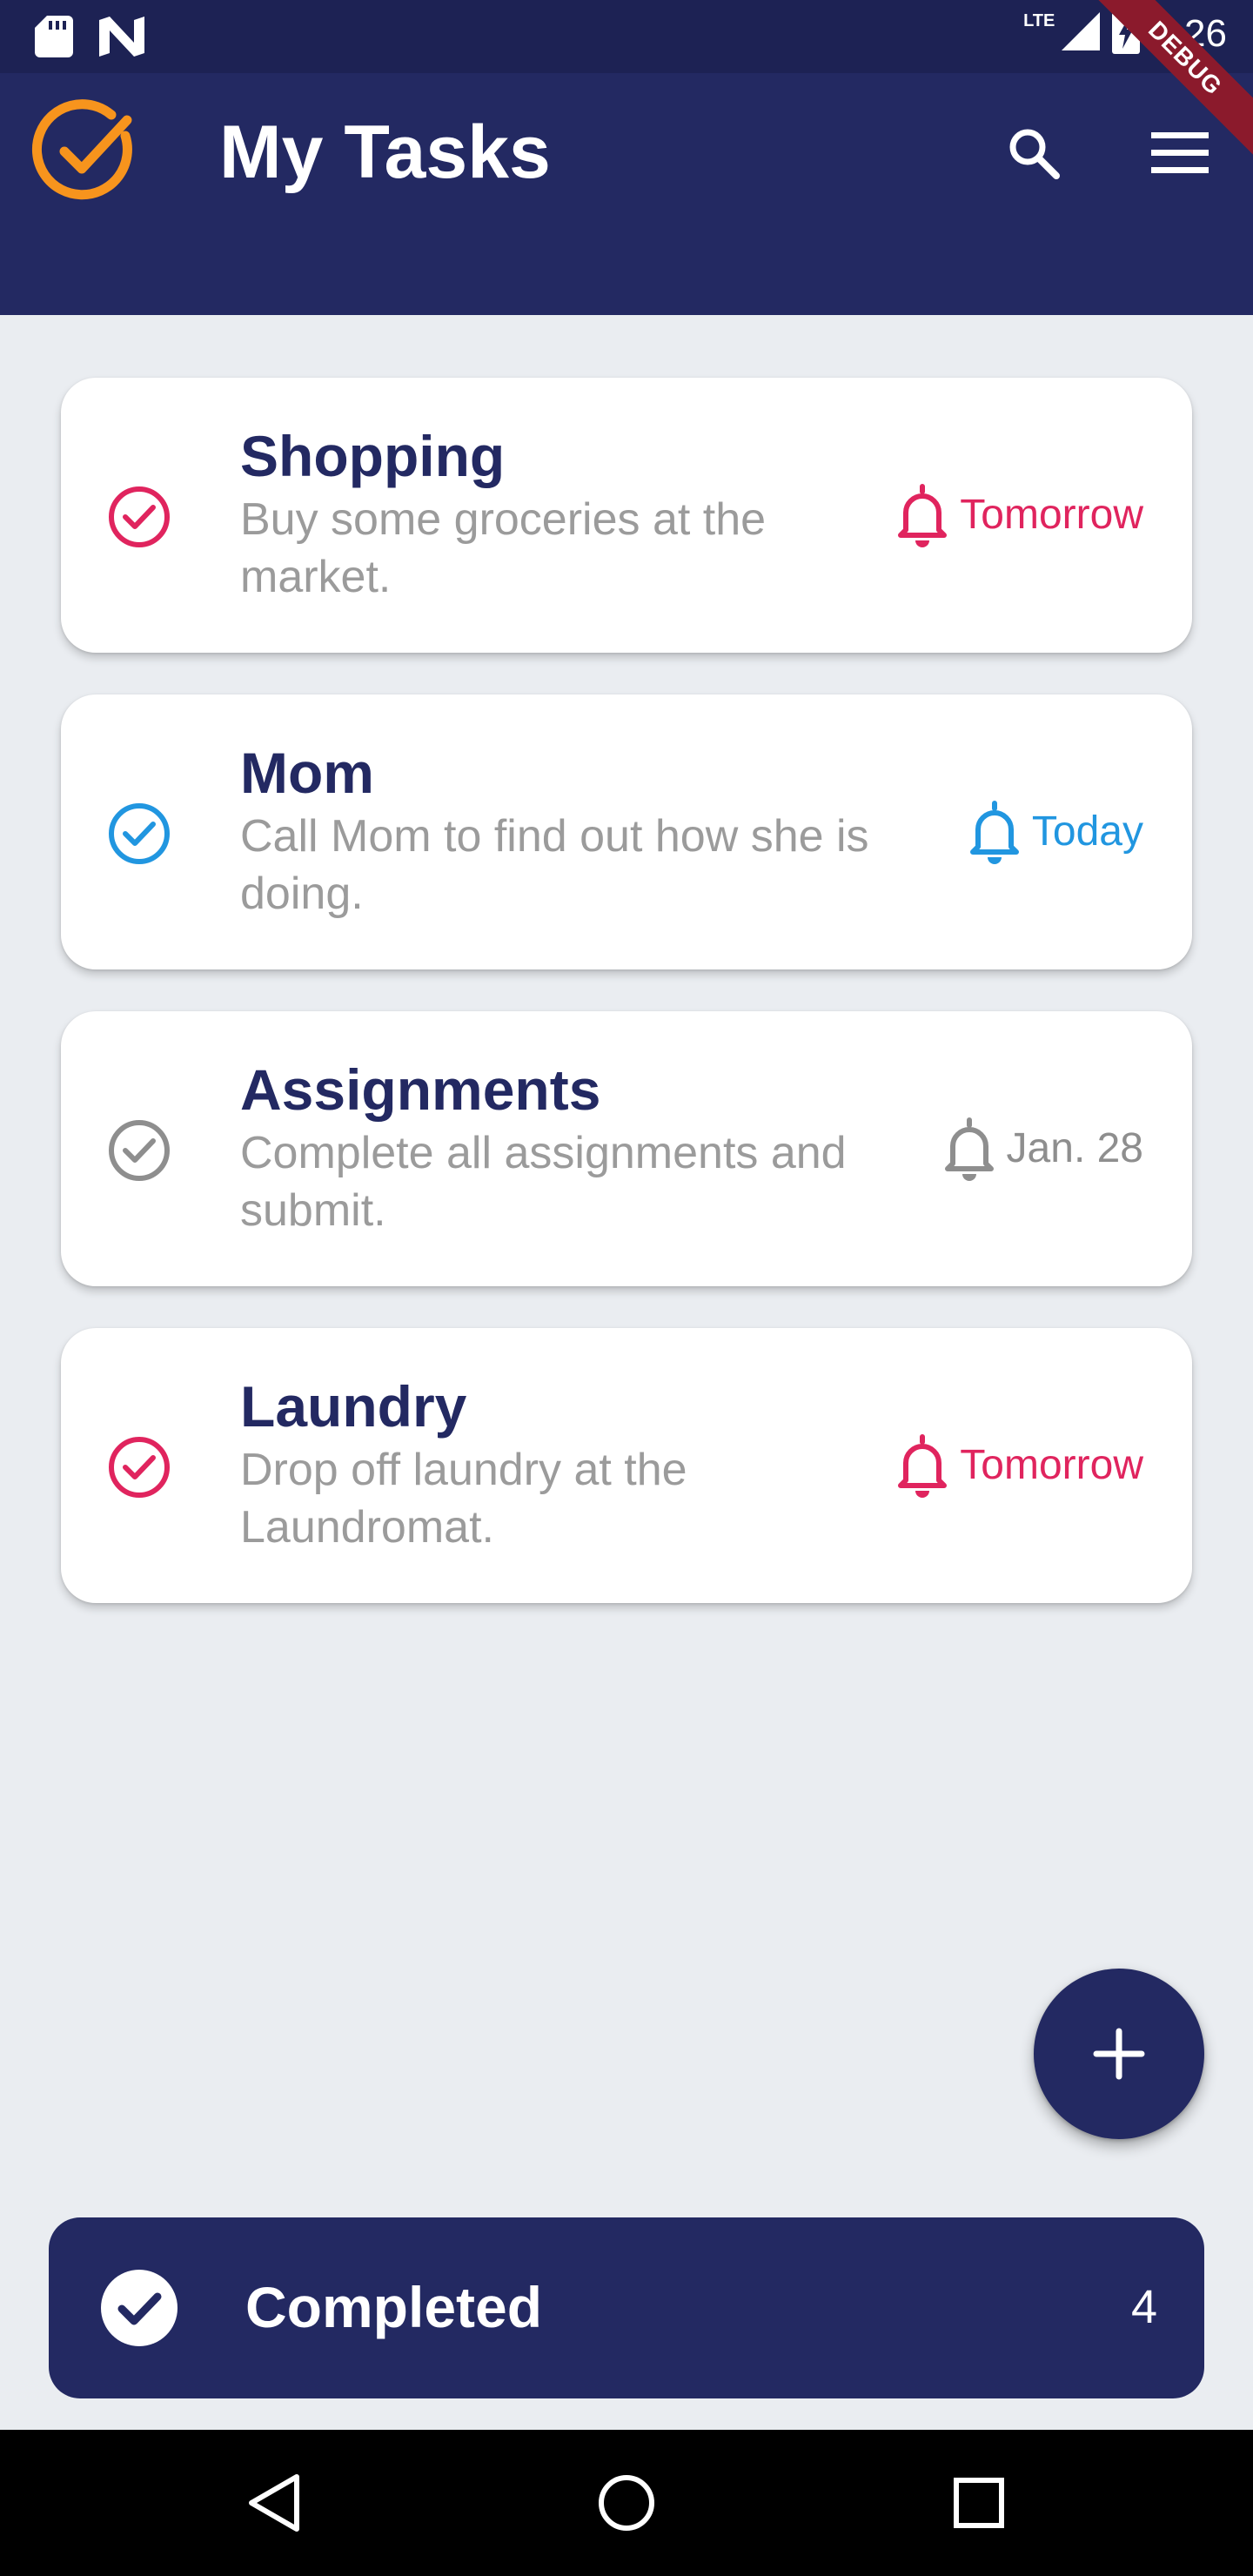 The image size is (1253, 2576). I want to click on signal-icon, so click(1081, 34).